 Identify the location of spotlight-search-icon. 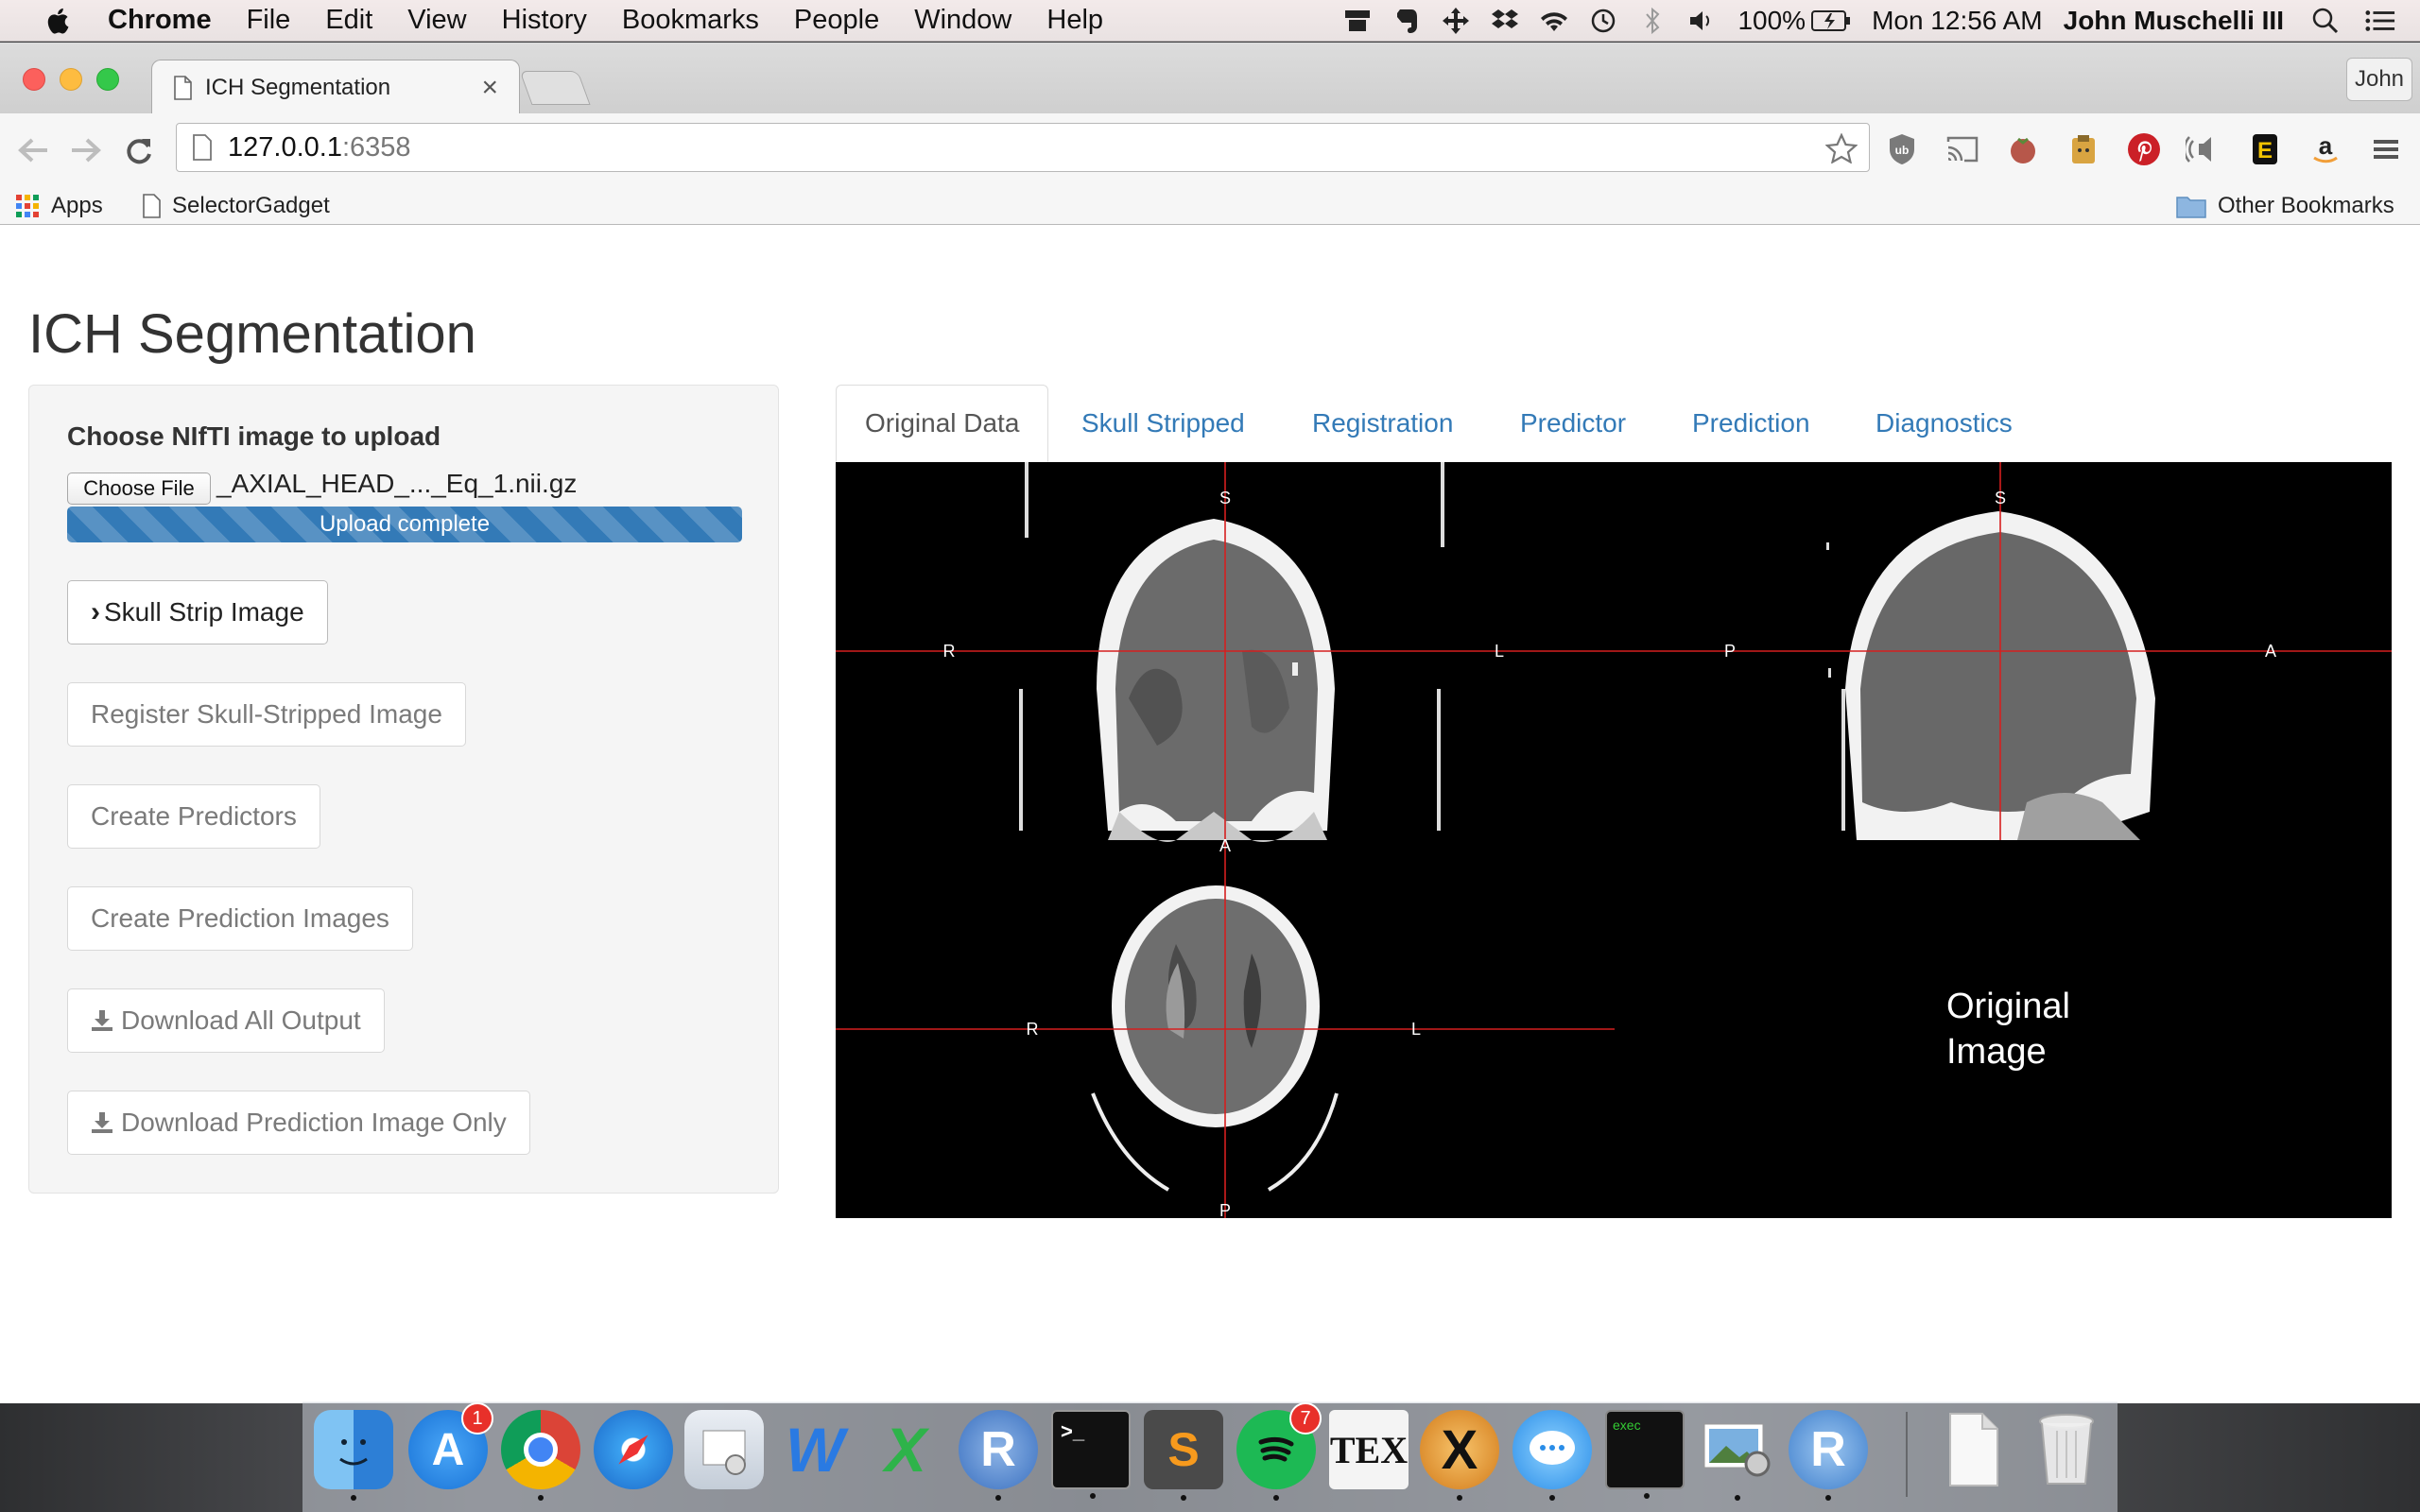
(2325, 21).